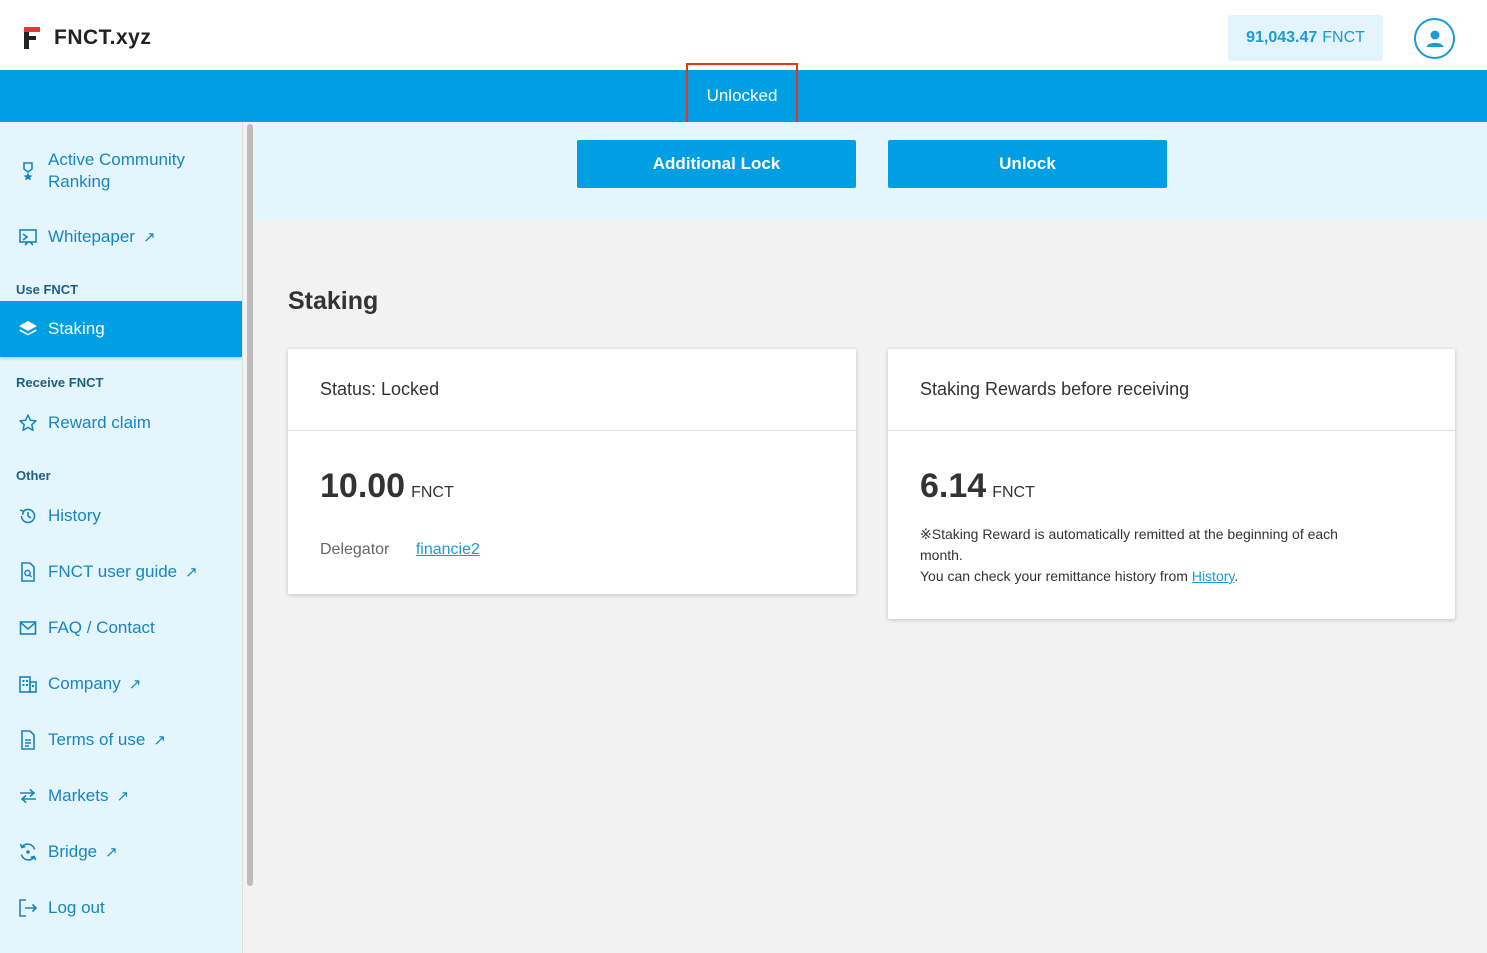 The image size is (1487, 953). What do you see at coordinates (28, 237) in the screenshot?
I see `whitepaper-icon` at bounding box center [28, 237].